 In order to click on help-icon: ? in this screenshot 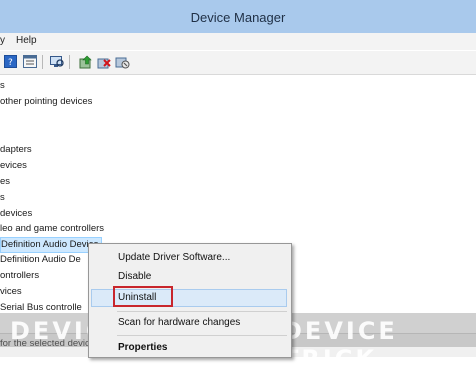, I will do `click(10, 61)`.